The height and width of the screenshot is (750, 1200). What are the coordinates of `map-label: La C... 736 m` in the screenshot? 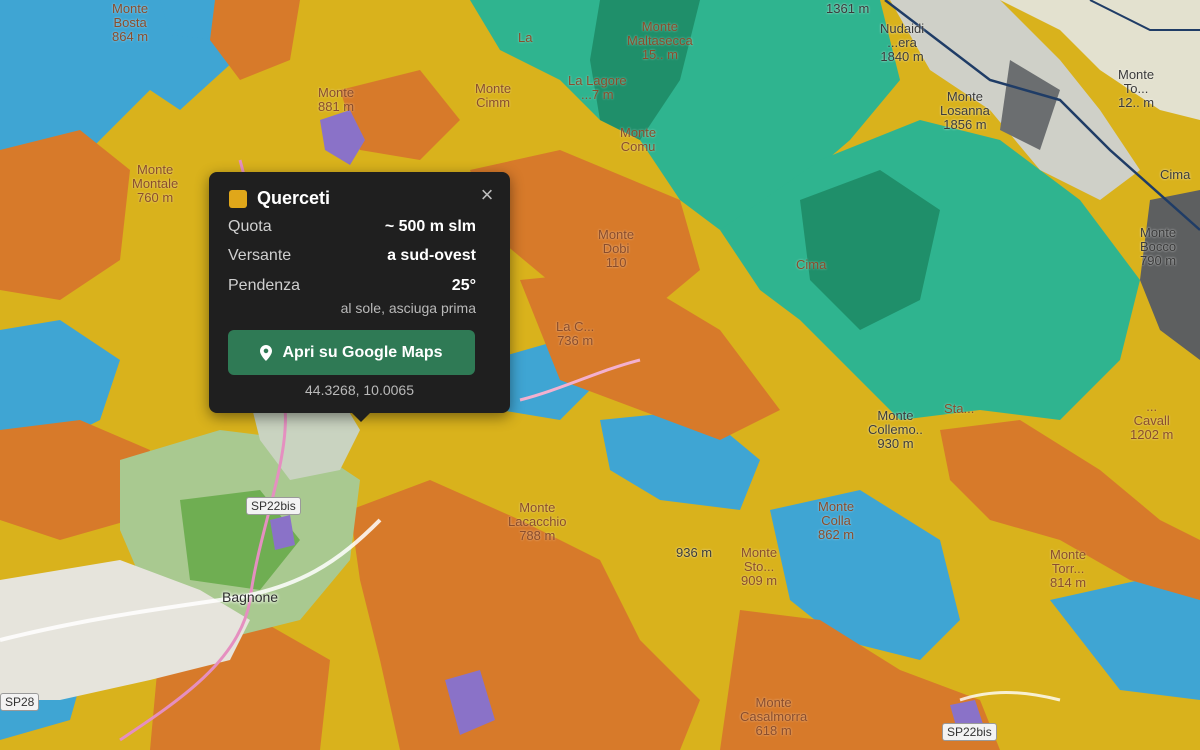 It's located at (575, 333).